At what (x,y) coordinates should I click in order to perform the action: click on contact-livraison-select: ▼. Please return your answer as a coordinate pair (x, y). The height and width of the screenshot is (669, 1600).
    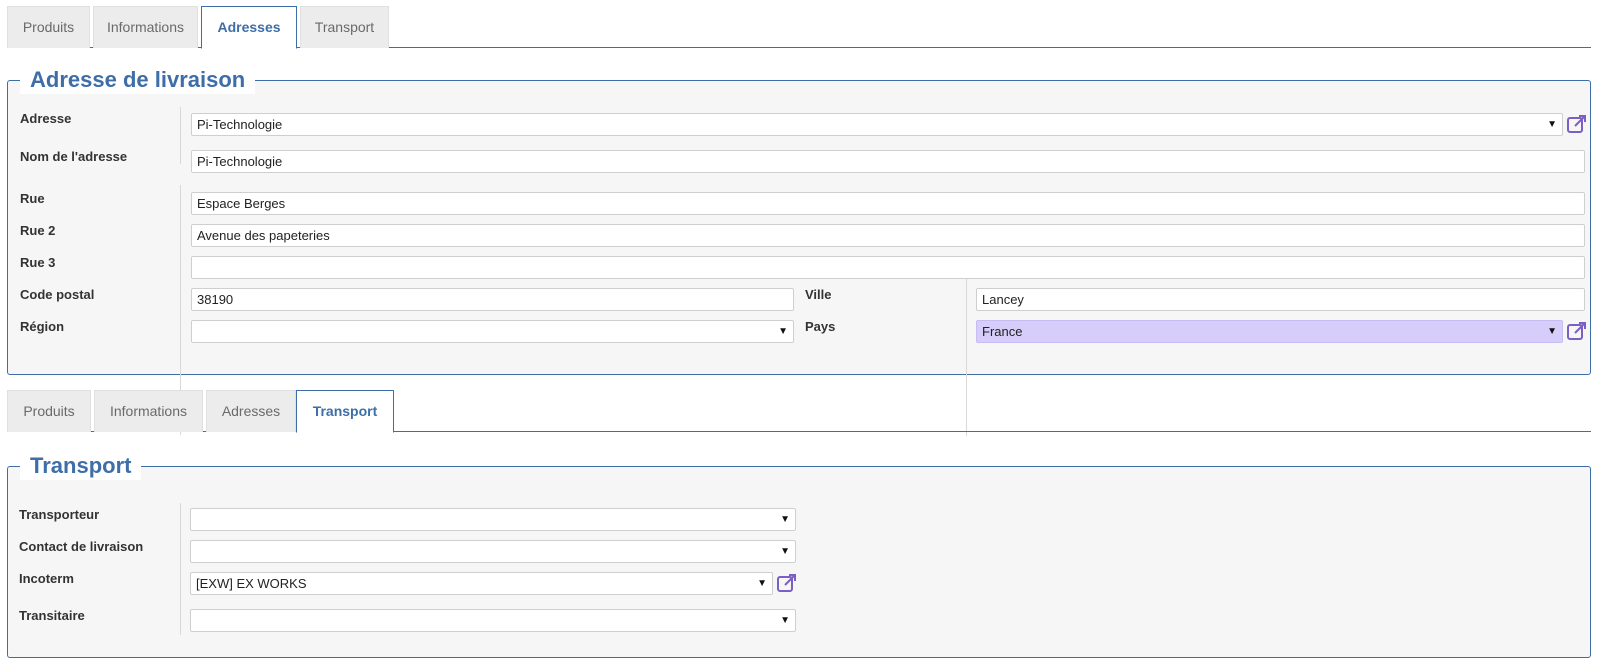
    Looking at the image, I should click on (493, 551).